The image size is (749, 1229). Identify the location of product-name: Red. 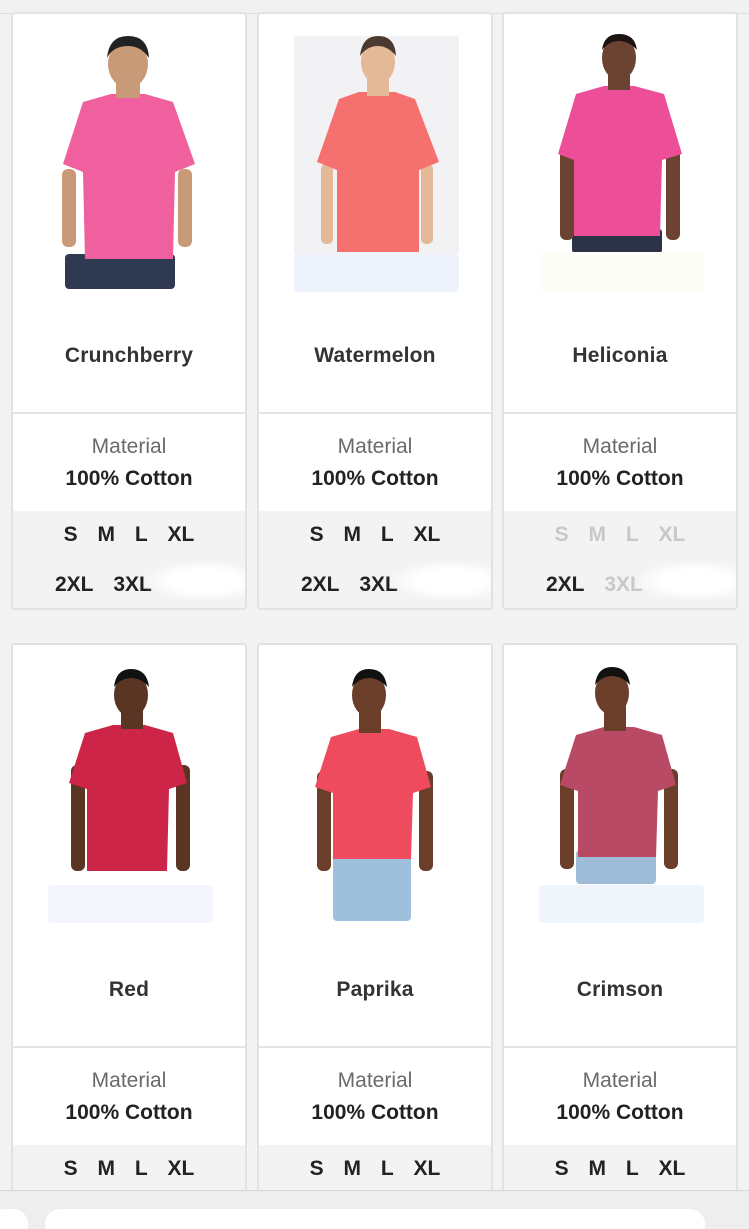
(129, 990).